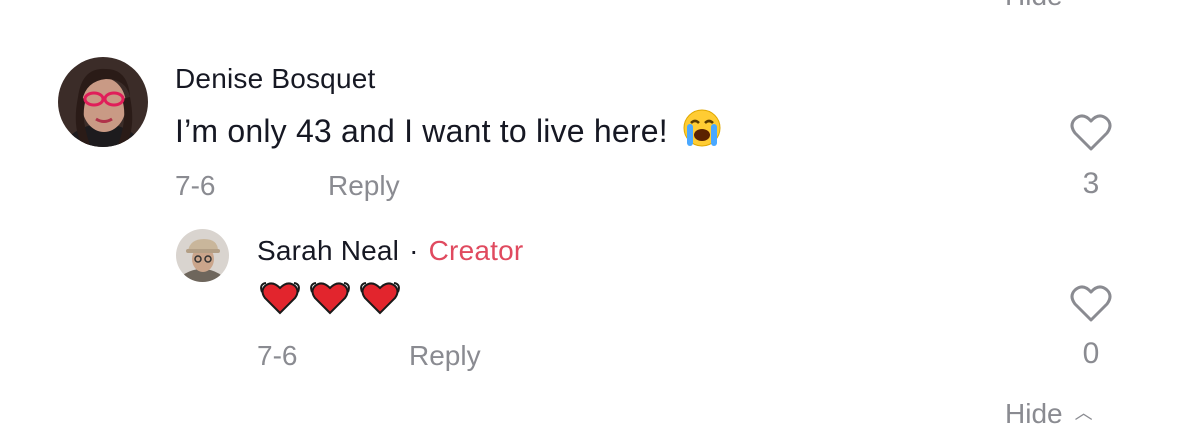  Describe the element at coordinates (275, 79) in the screenshot. I see `comment-author: Denise Bosquet` at that location.